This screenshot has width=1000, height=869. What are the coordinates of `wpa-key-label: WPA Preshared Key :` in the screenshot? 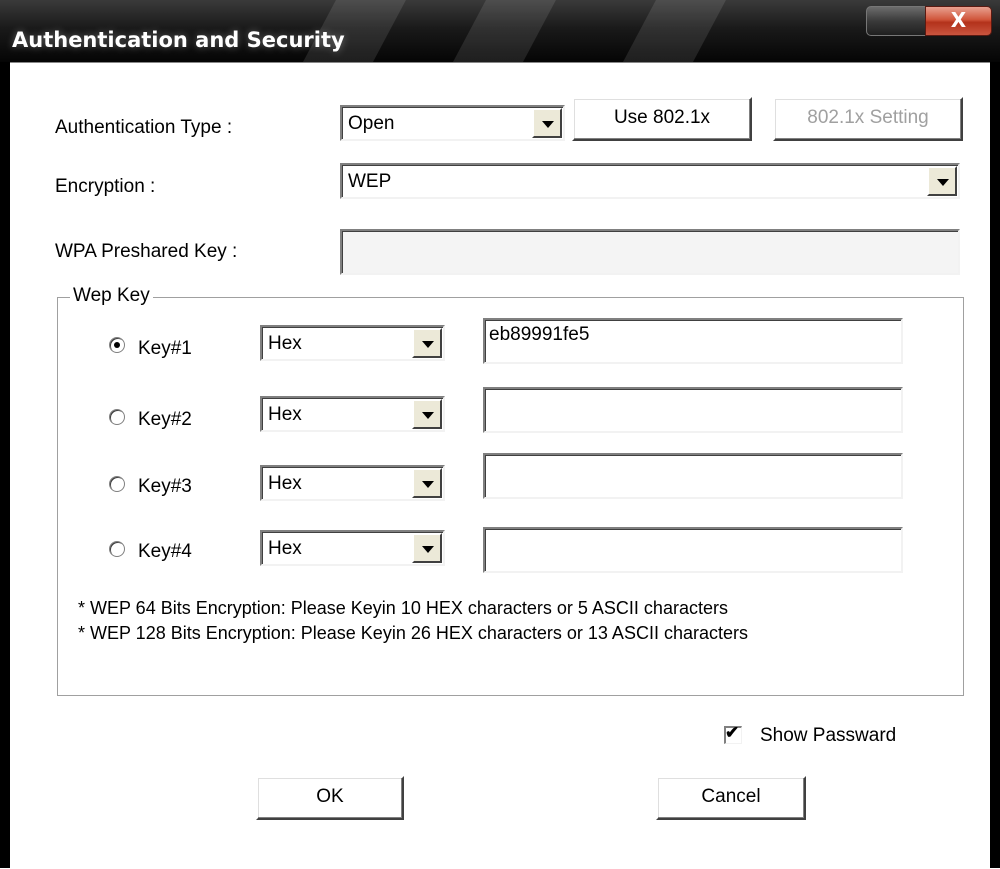 It's located at (146, 251).